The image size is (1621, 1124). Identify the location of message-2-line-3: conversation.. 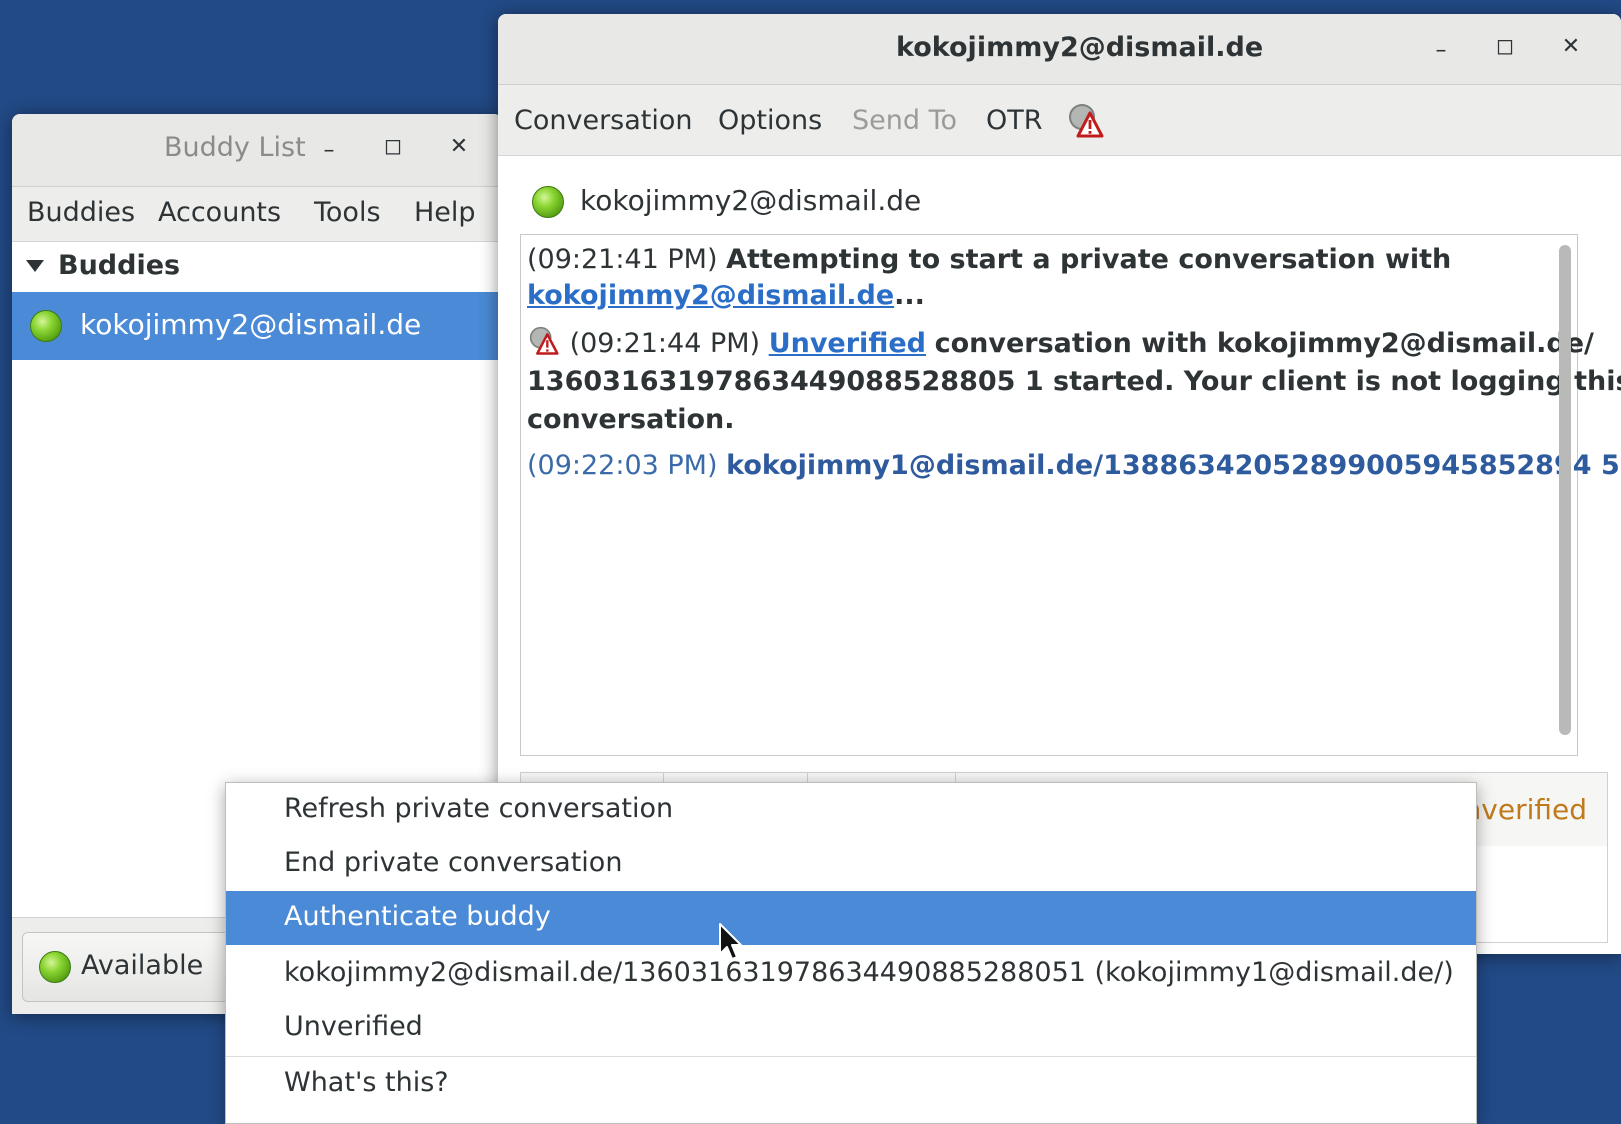
(631, 419).